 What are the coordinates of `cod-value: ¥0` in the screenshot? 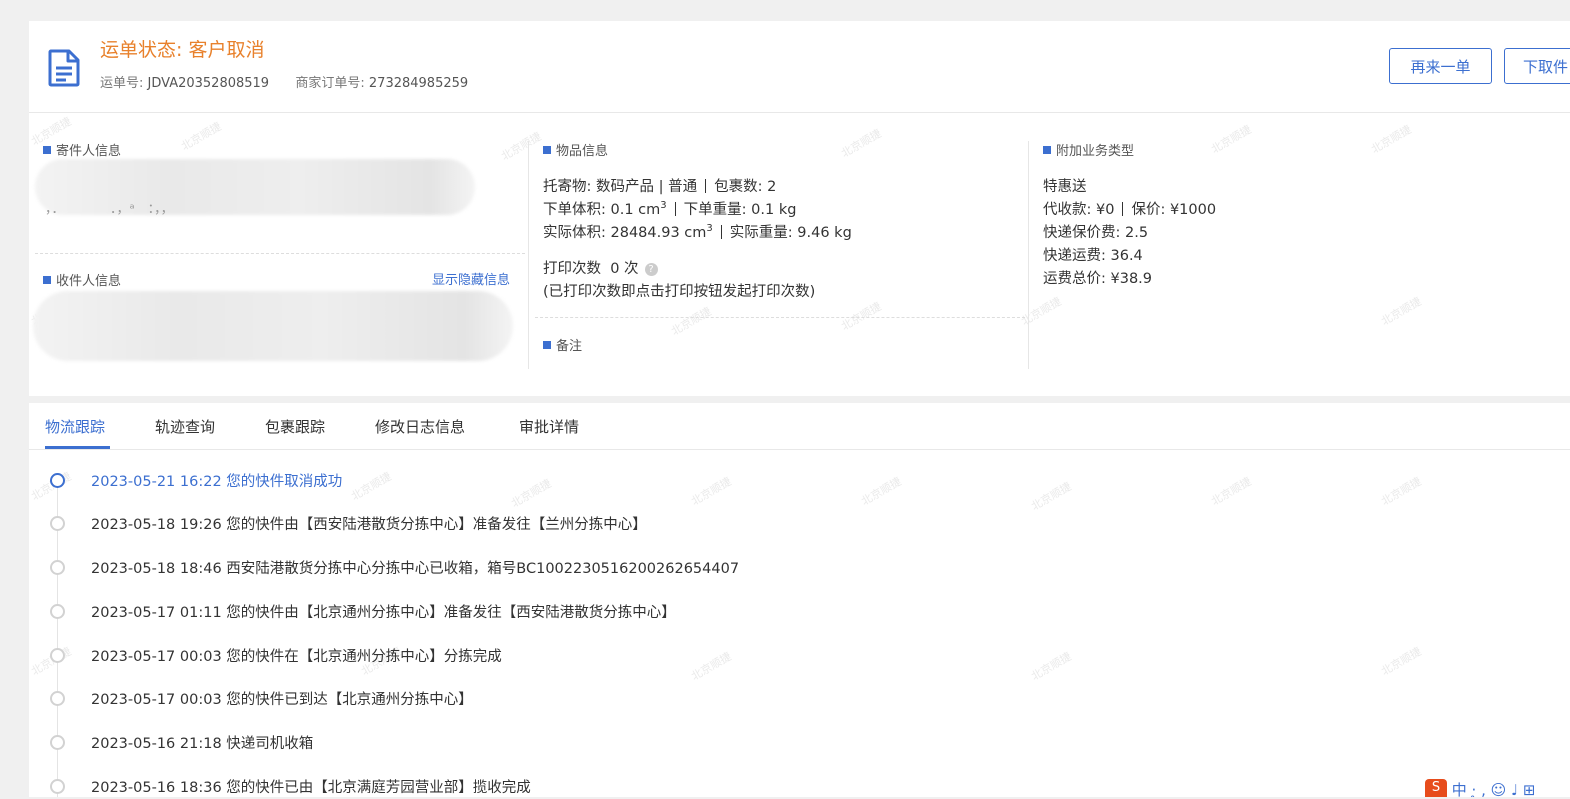 It's located at (1105, 210).